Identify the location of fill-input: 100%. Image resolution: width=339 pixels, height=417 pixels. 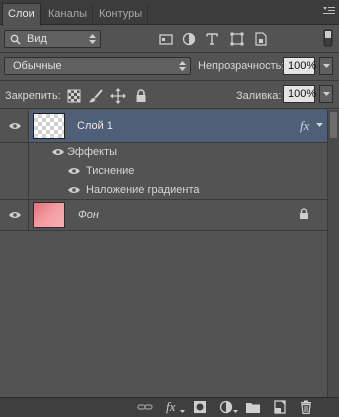
(299, 94).